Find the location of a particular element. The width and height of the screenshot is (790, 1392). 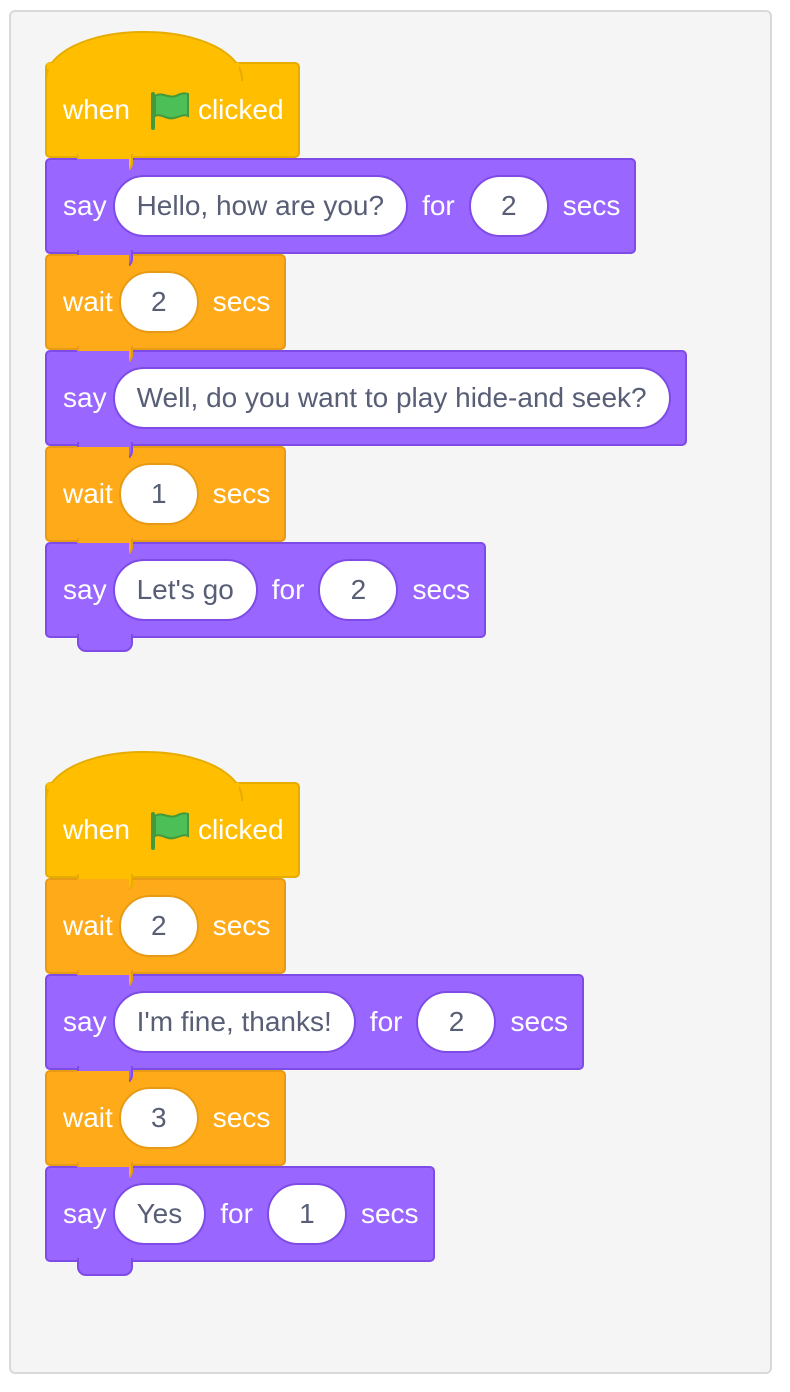

message-input: Yes is located at coordinates (159, 1214).